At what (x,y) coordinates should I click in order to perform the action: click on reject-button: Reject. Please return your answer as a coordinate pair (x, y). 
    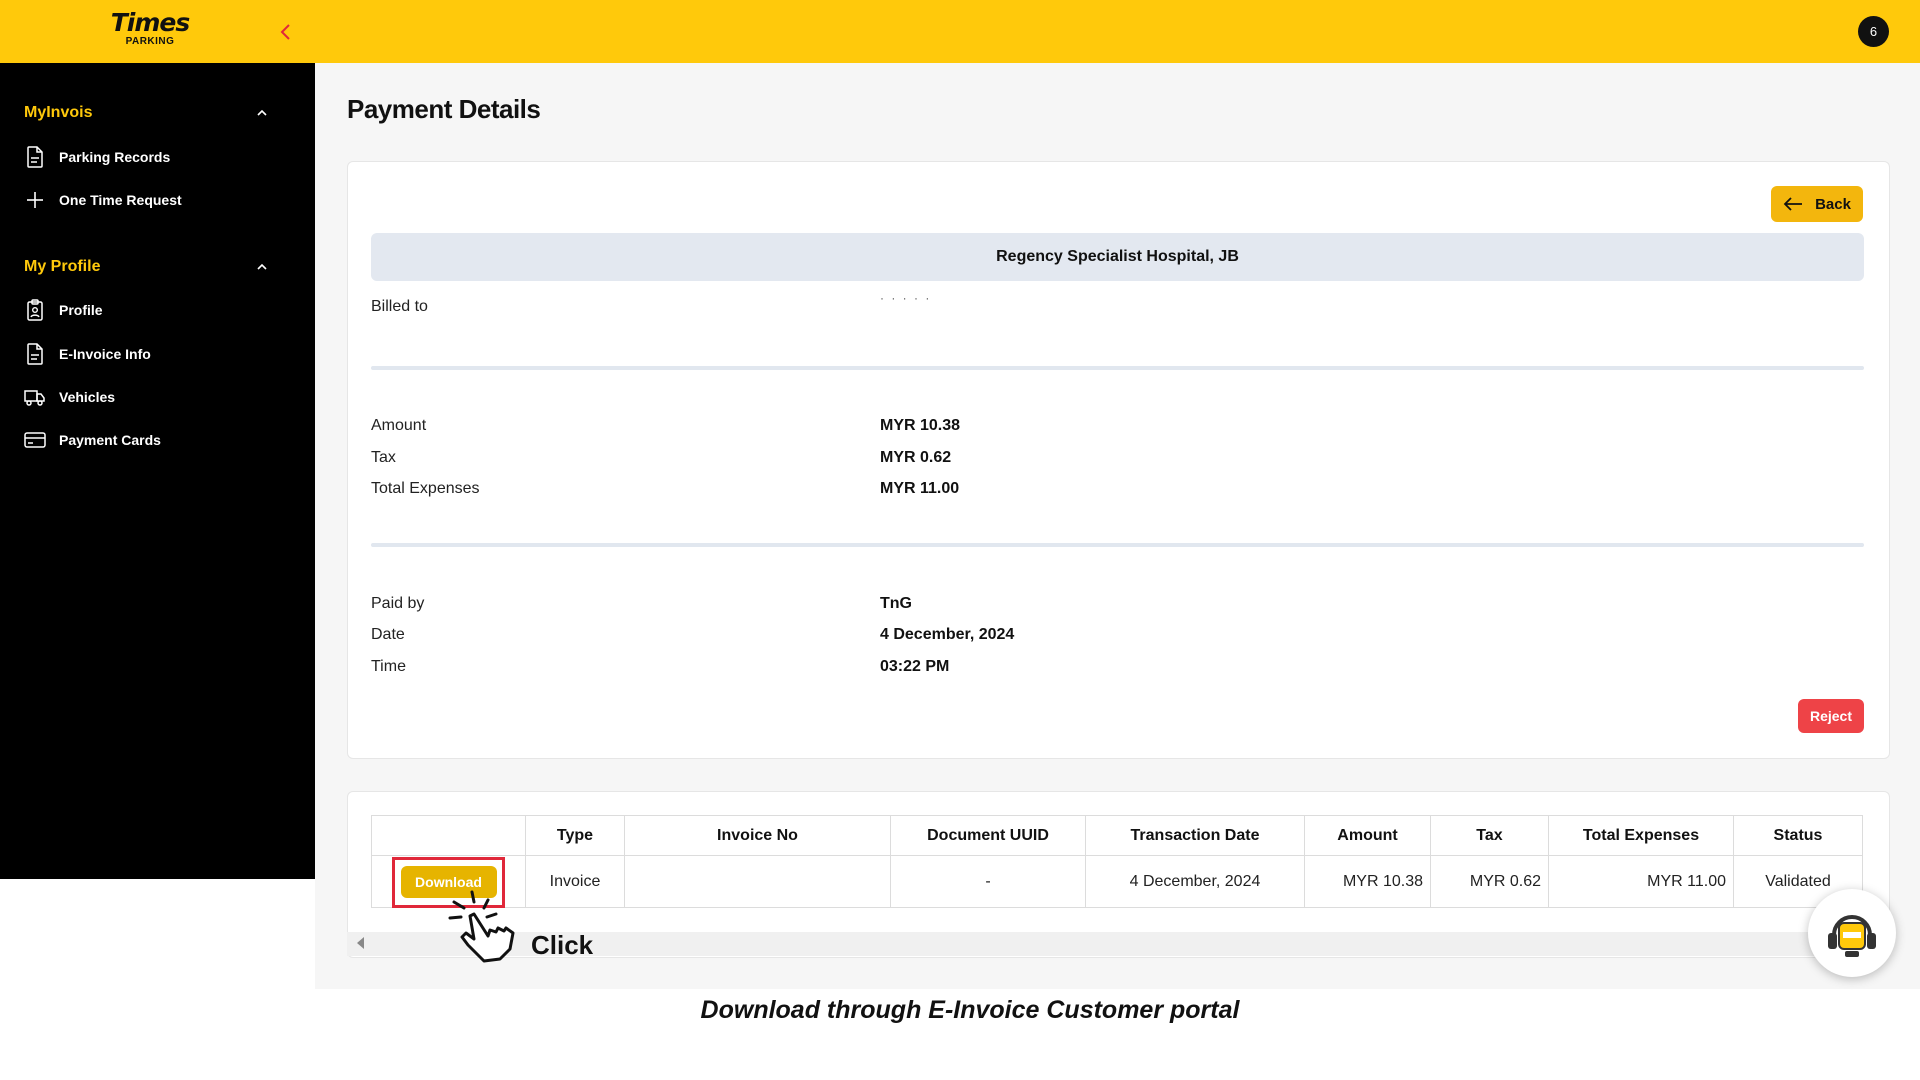
    Looking at the image, I should click on (1831, 716).